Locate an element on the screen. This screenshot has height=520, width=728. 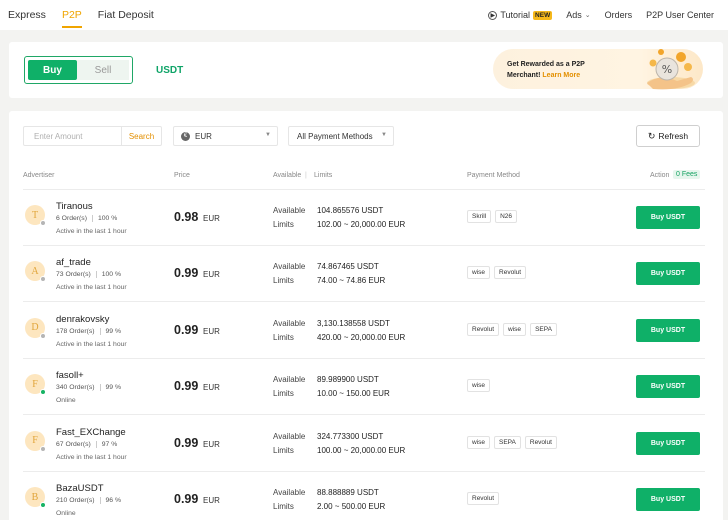
available-value: 3,130.138558 USDT is located at coordinates (353, 323).